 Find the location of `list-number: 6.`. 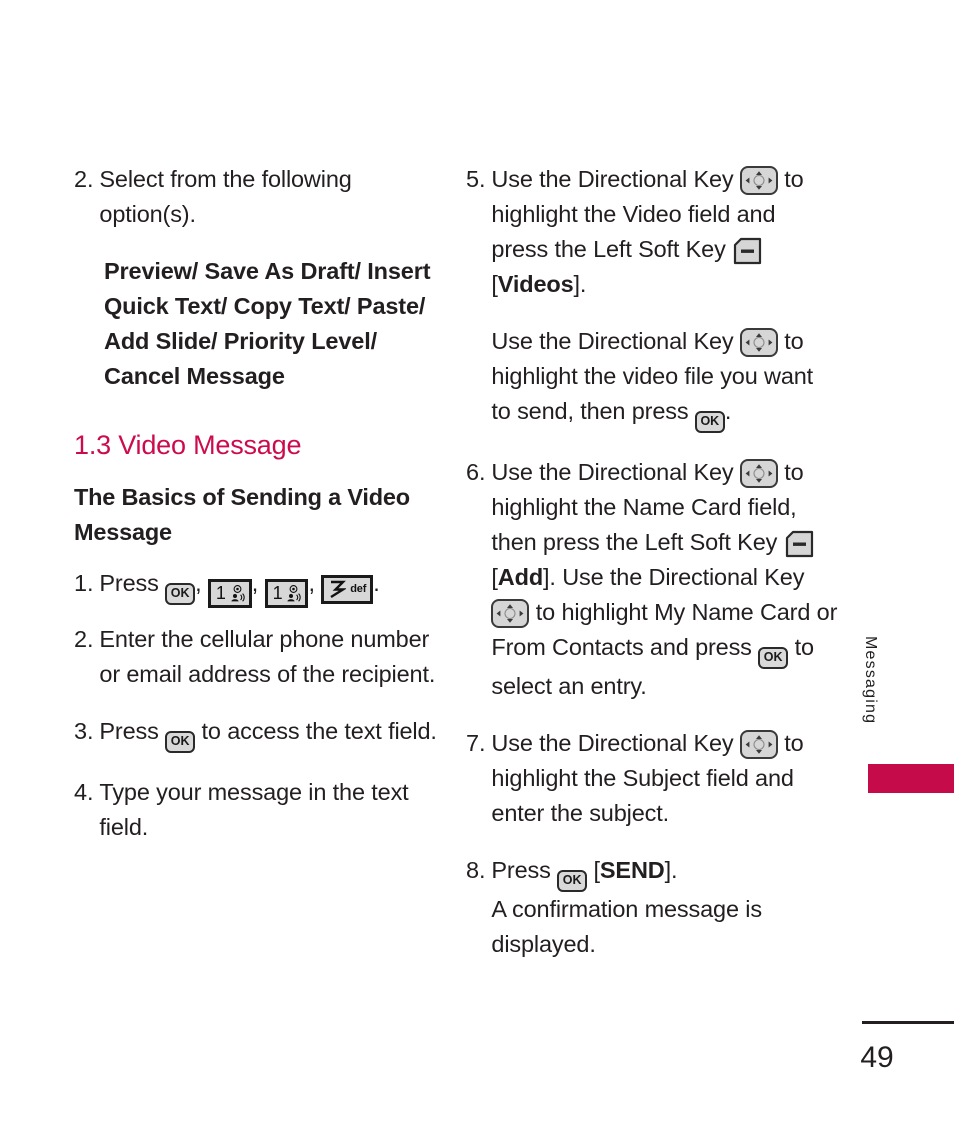

list-number: 6. is located at coordinates (476, 472).